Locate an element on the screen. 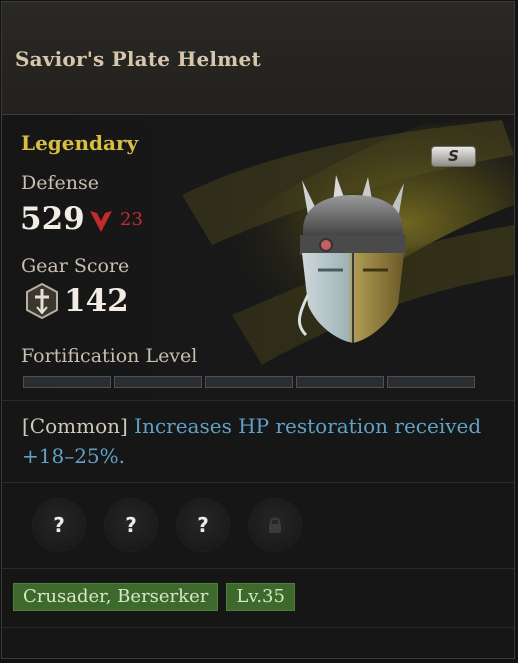 This screenshot has width=518, height=663. requirement-tags: Crusader, Berserker Lv.35 is located at coordinates (154, 597).